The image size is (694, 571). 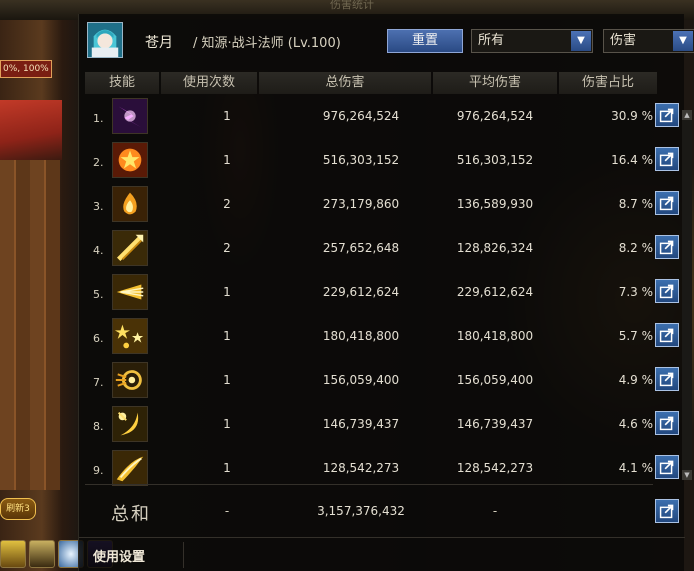 What do you see at coordinates (386, 41) in the screenshot?
I see `panel-header: 苍月 / 知源·战斗法师 (Lv.100) 重置 所有 ▼ 伤害 ▼` at bounding box center [386, 41].